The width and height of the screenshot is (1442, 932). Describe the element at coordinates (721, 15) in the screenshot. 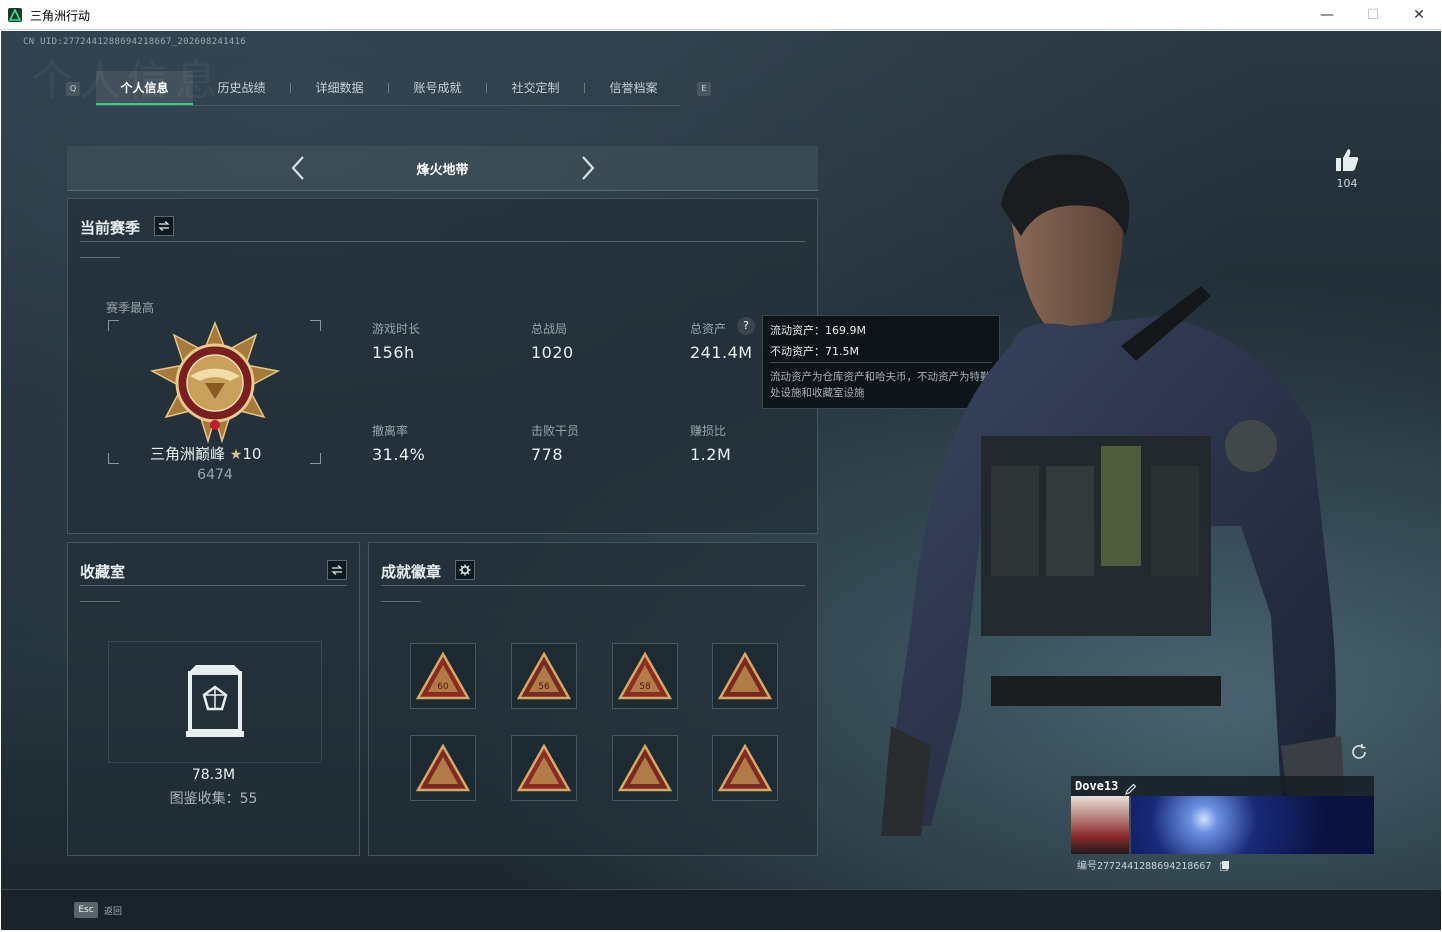

I see `window-titlebar: 三角洲行动 — ☐ ✕` at that location.